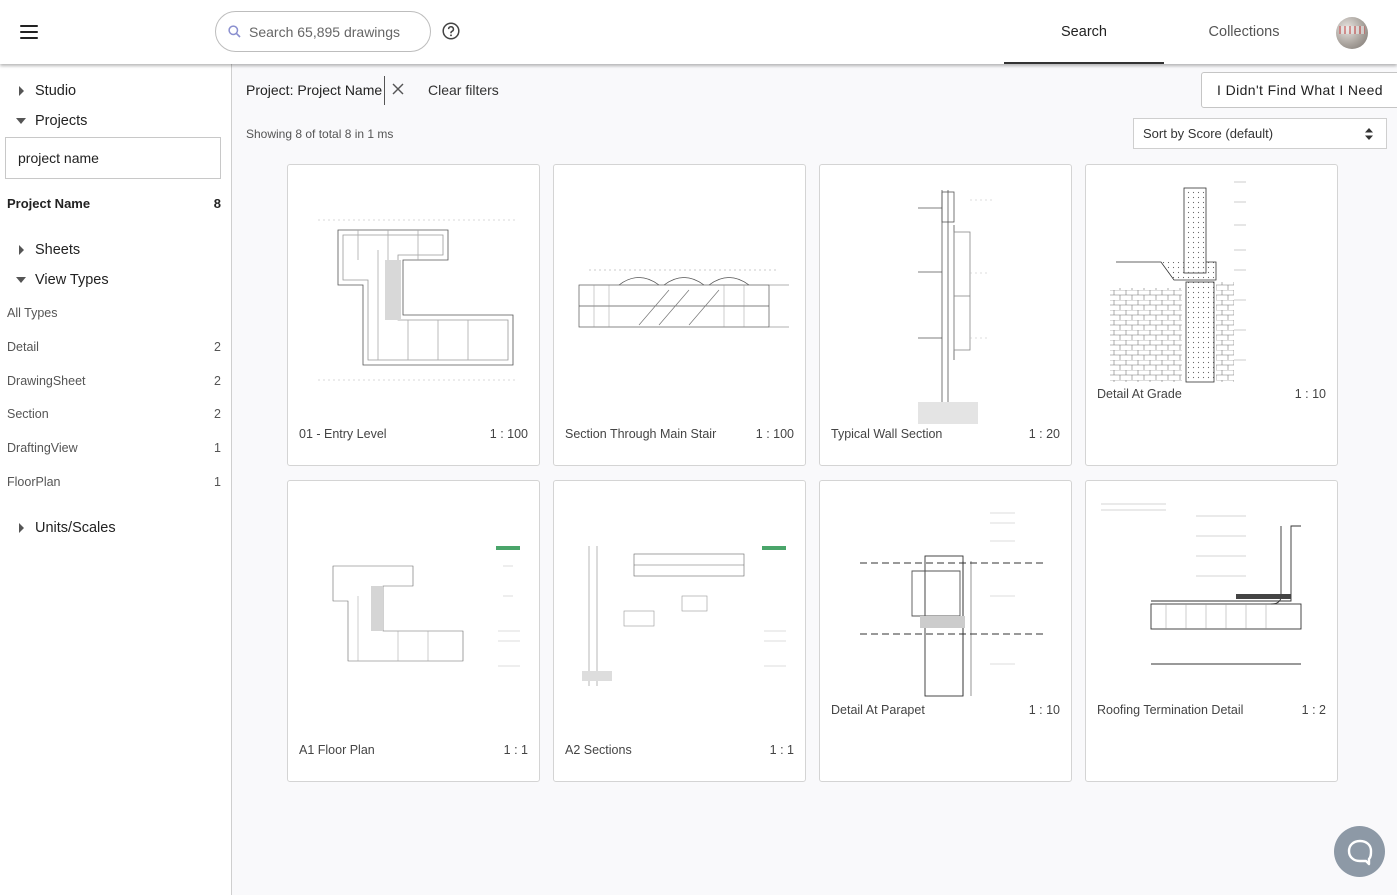 This screenshot has width=1397, height=895. Describe the element at coordinates (61, 121) in the screenshot. I see `facet-label: Projects` at that location.